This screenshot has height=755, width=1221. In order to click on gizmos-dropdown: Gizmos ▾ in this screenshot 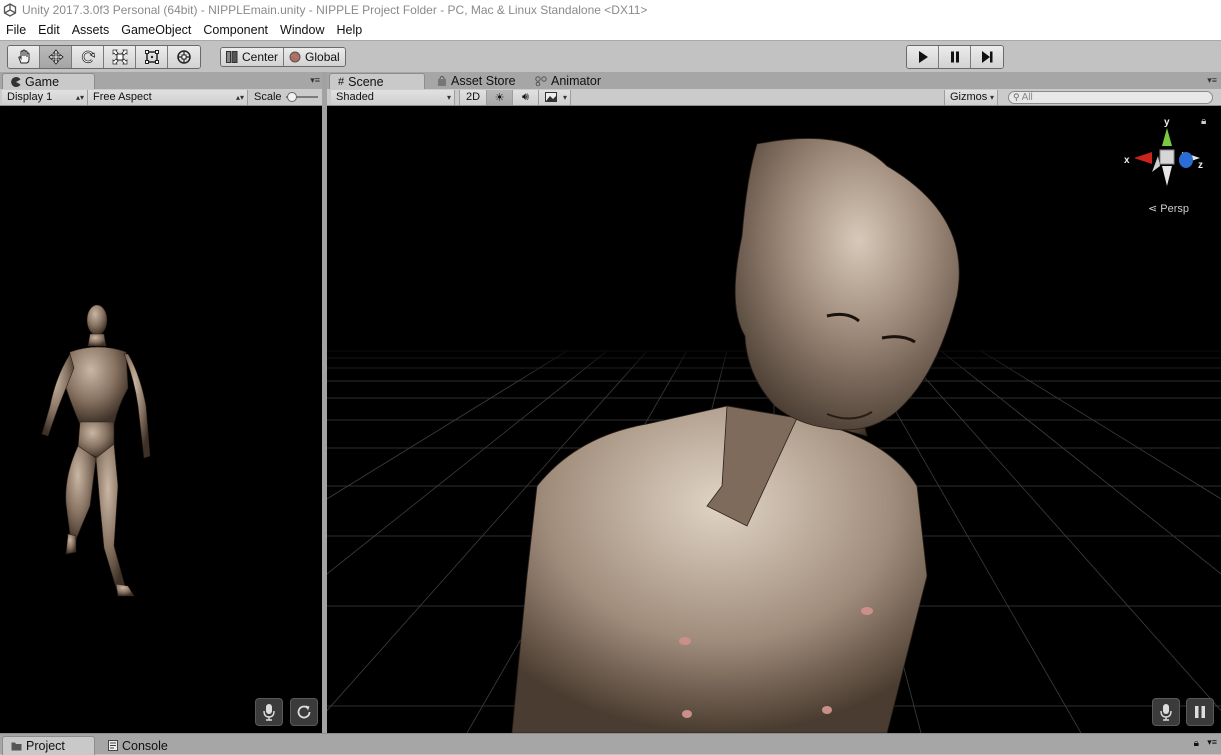, I will do `click(971, 97)`.